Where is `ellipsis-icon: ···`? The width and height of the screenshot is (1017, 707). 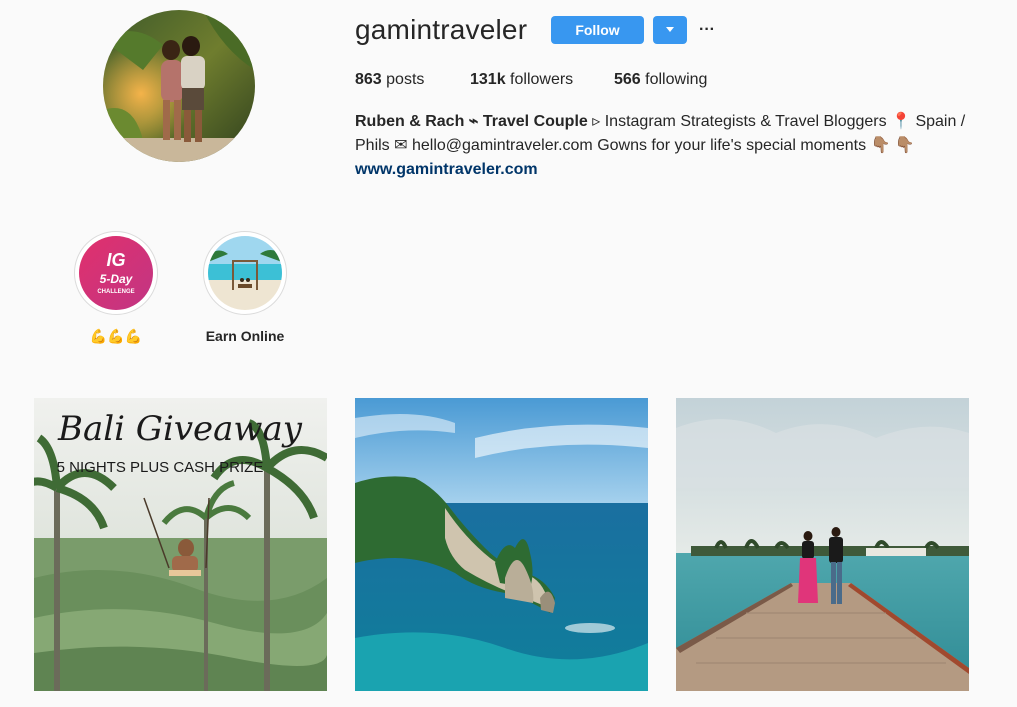
ellipsis-icon: ··· is located at coordinates (707, 29).